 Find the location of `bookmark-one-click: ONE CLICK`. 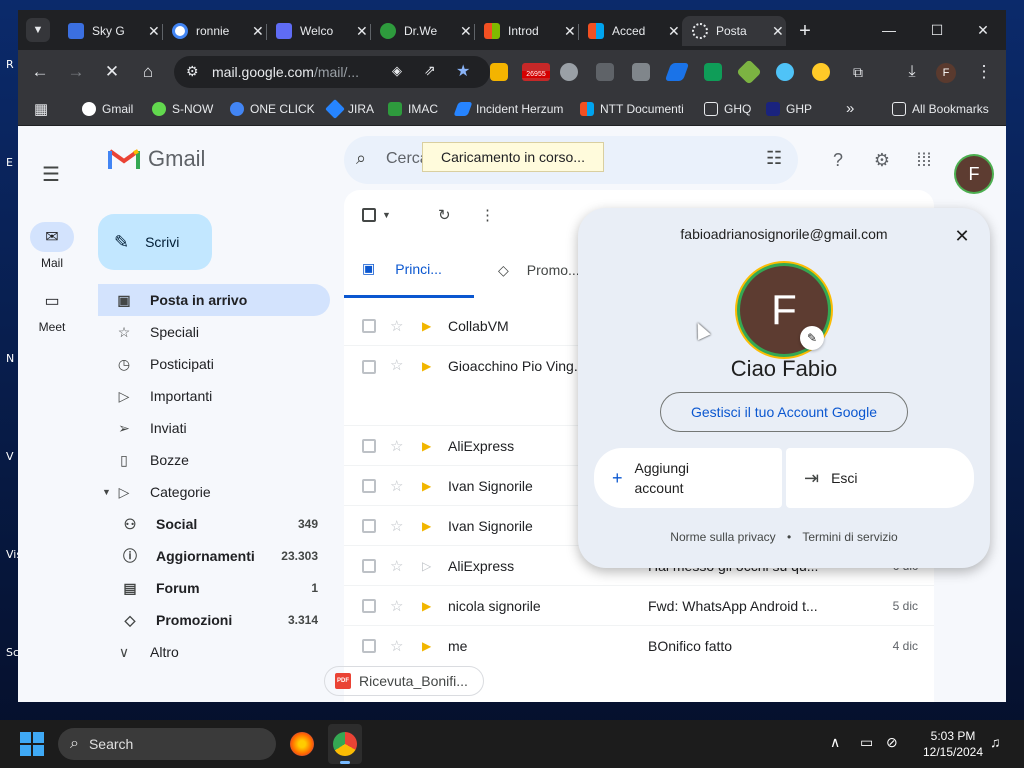

bookmark-one-click: ONE CLICK is located at coordinates (272, 109).